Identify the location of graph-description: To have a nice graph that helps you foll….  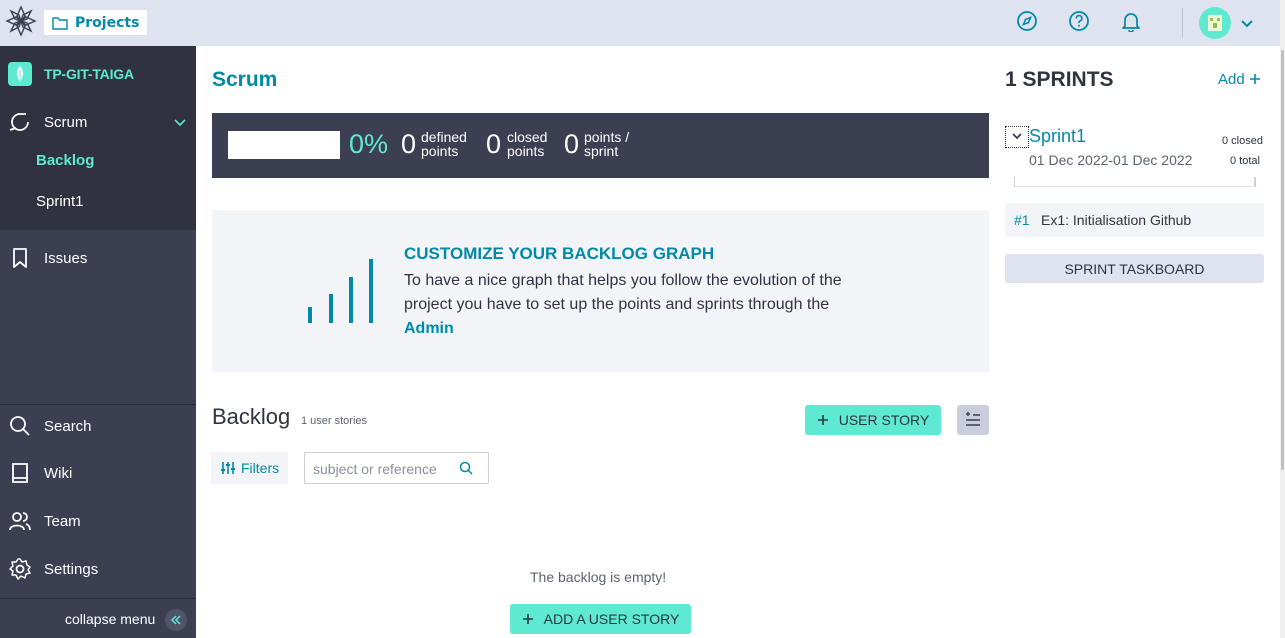
(639, 305).